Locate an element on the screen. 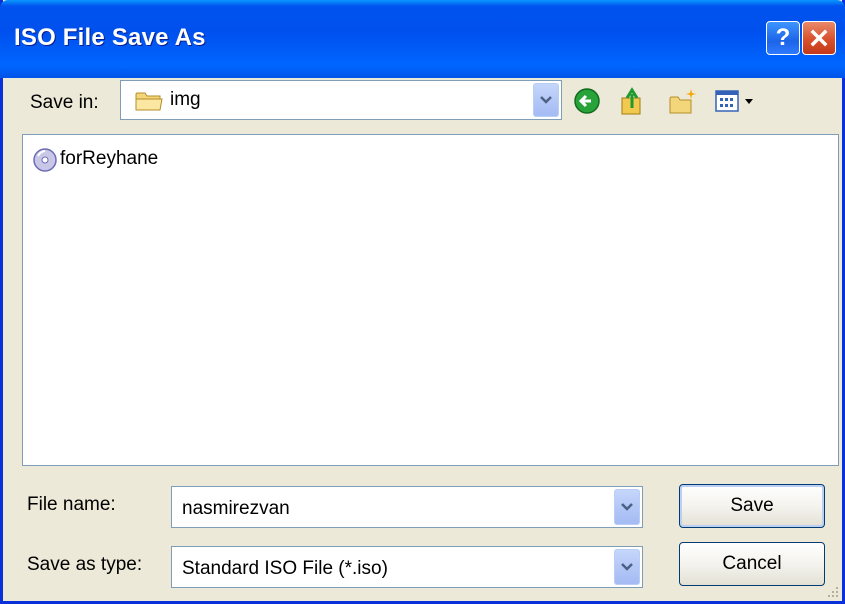 This screenshot has width=845, height=604. help-icon: ? is located at coordinates (783, 37).